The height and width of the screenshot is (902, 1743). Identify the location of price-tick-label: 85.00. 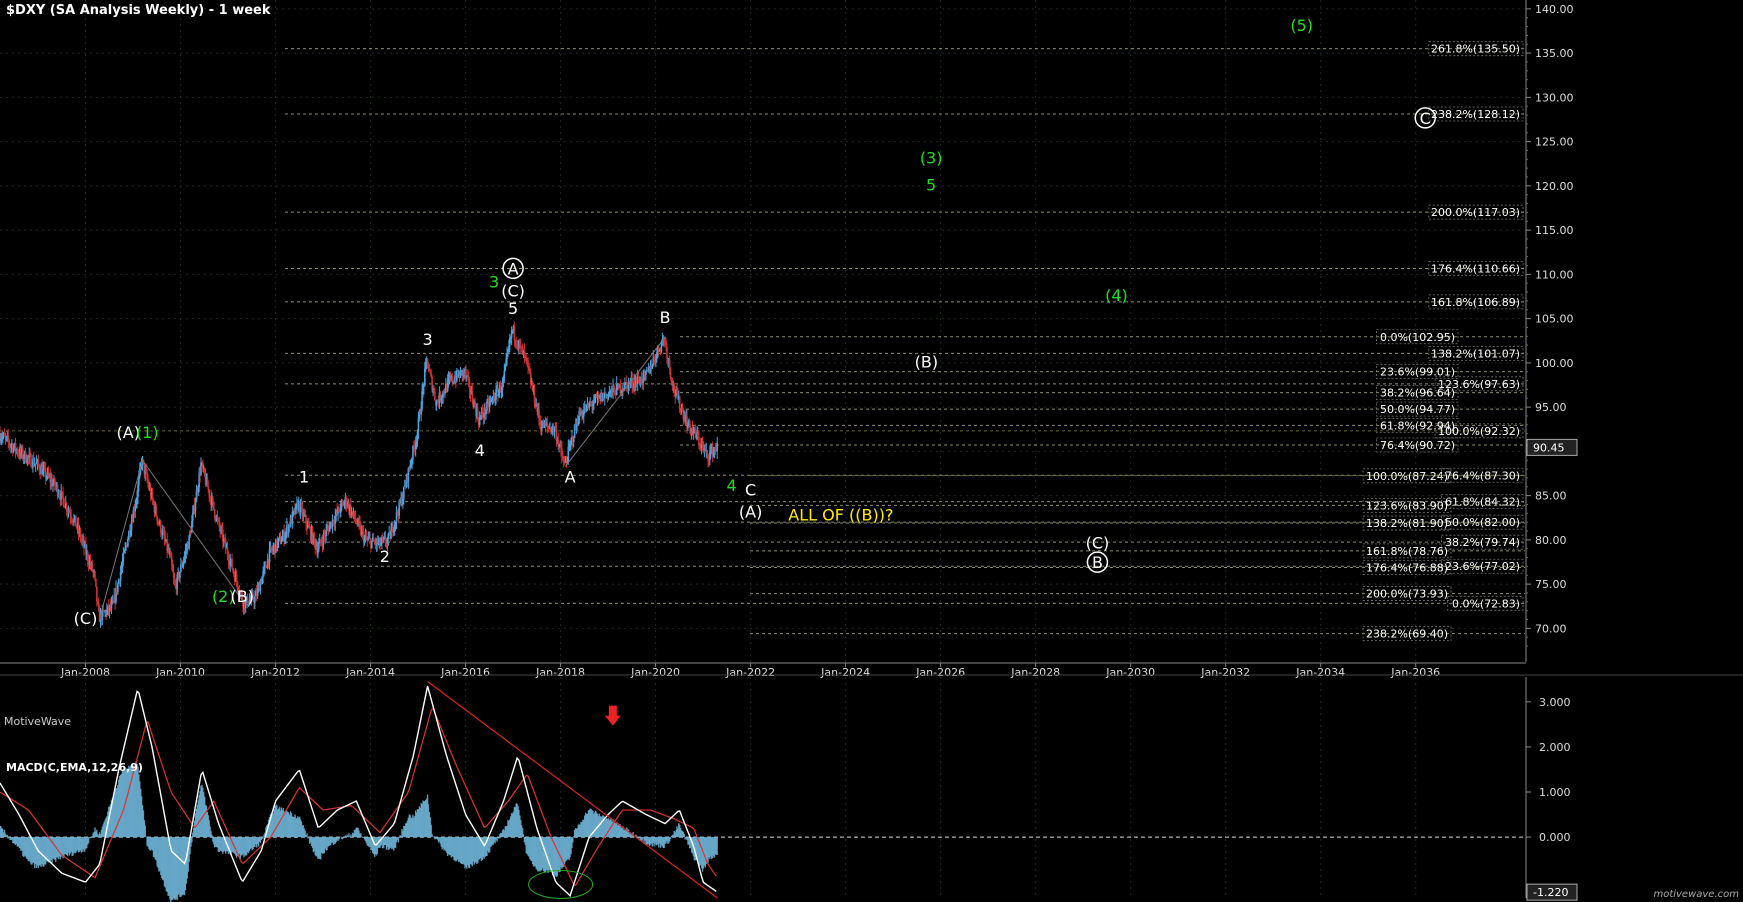
(1551, 496).